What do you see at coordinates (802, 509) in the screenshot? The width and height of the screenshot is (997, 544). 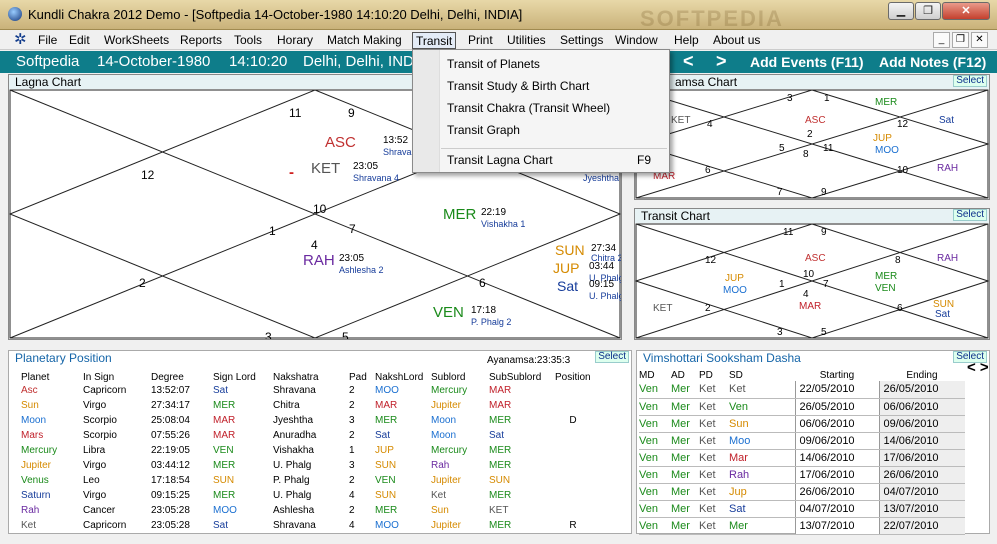 I see `dasha-row: Ven Mer Ket Sat 04/07/2010 13/07/2010` at bounding box center [802, 509].